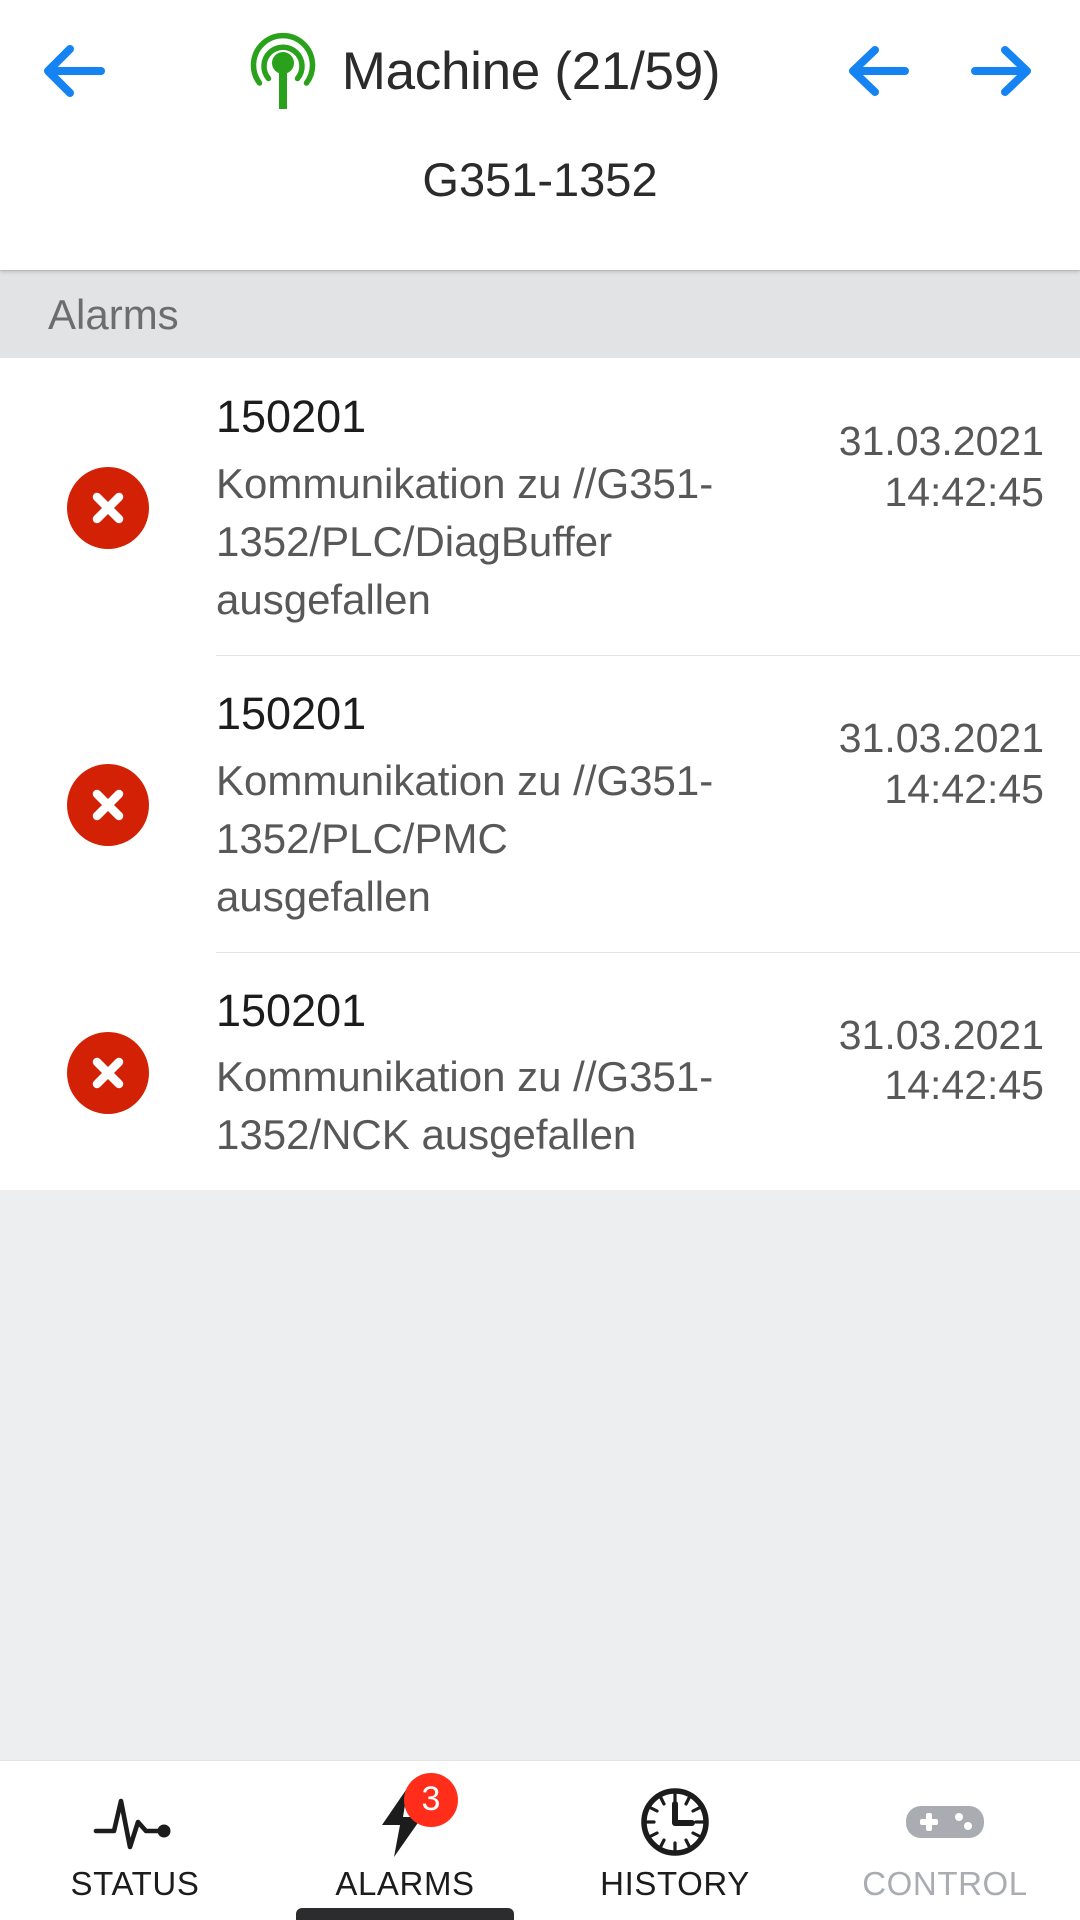  Describe the element at coordinates (113, 314) in the screenshot. I see `section-header-label: Alarms` at that location.